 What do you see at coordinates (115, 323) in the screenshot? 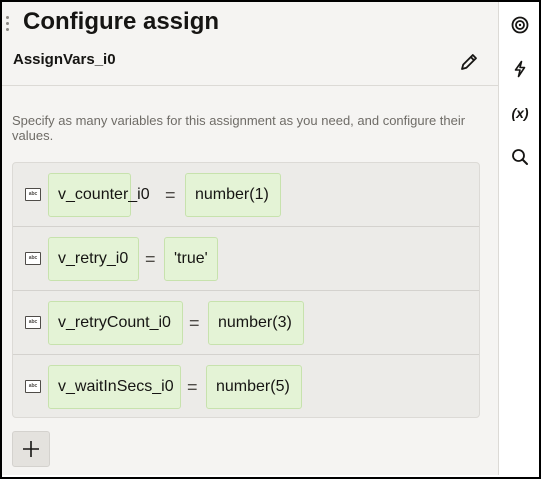
I see `variable-chip: v_retryCount_i0` at bounding box center [115, 323].